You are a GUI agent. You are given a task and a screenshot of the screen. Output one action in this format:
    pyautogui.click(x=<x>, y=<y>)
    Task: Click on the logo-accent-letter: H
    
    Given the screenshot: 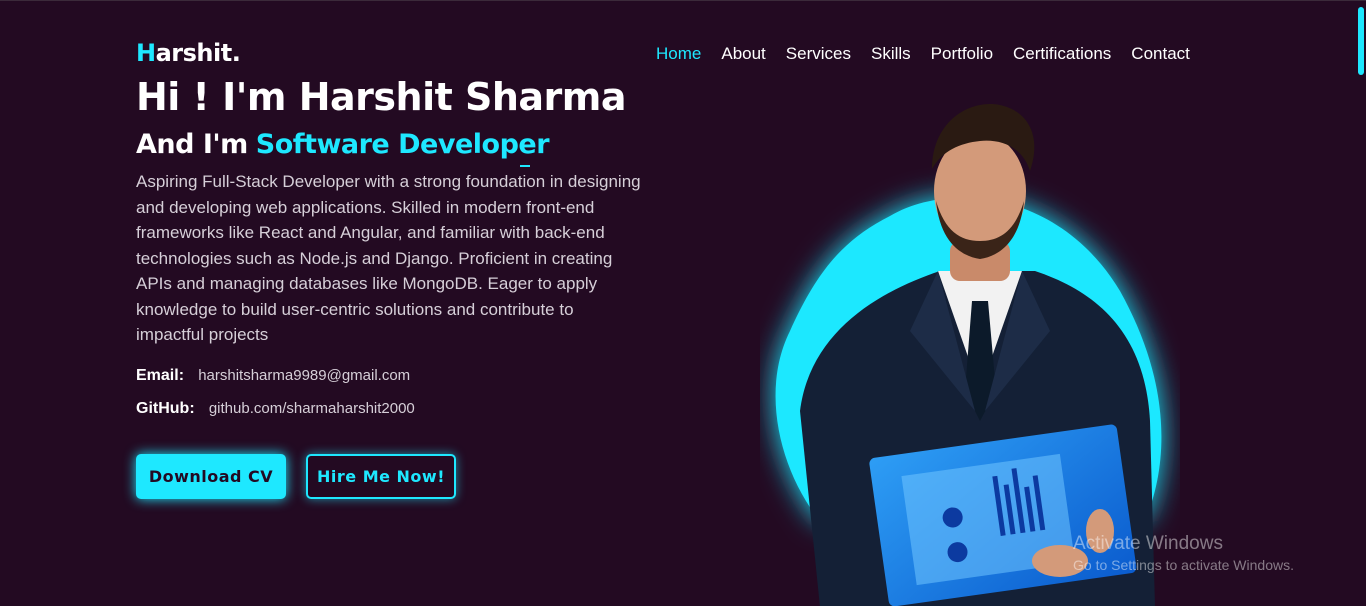 What is the action you would take?
    pyautogui.click(x=146, y=53)
    